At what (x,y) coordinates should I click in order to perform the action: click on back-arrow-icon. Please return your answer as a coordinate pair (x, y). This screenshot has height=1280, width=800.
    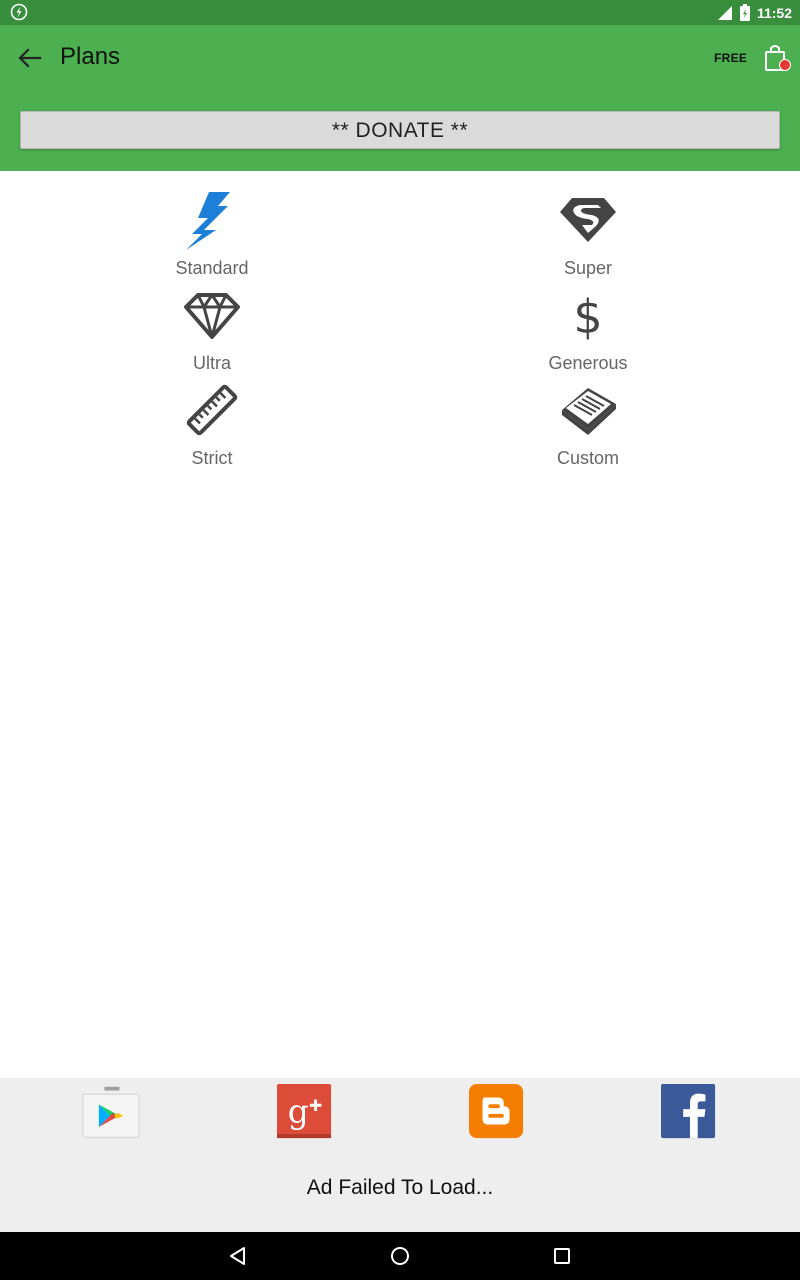
    Looking at the image, I should click on (29, 58).